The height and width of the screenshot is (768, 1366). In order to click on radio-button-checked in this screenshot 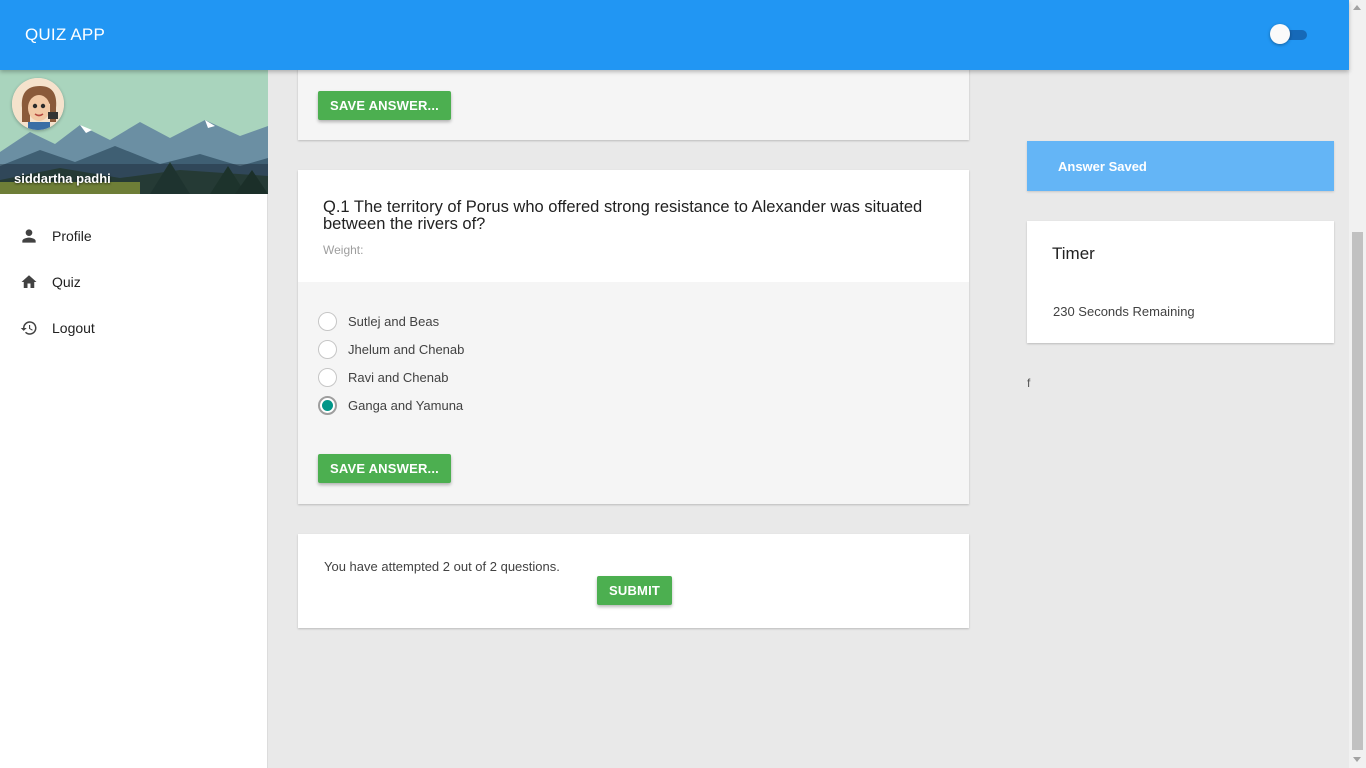, I will do `click(327, 405)`.